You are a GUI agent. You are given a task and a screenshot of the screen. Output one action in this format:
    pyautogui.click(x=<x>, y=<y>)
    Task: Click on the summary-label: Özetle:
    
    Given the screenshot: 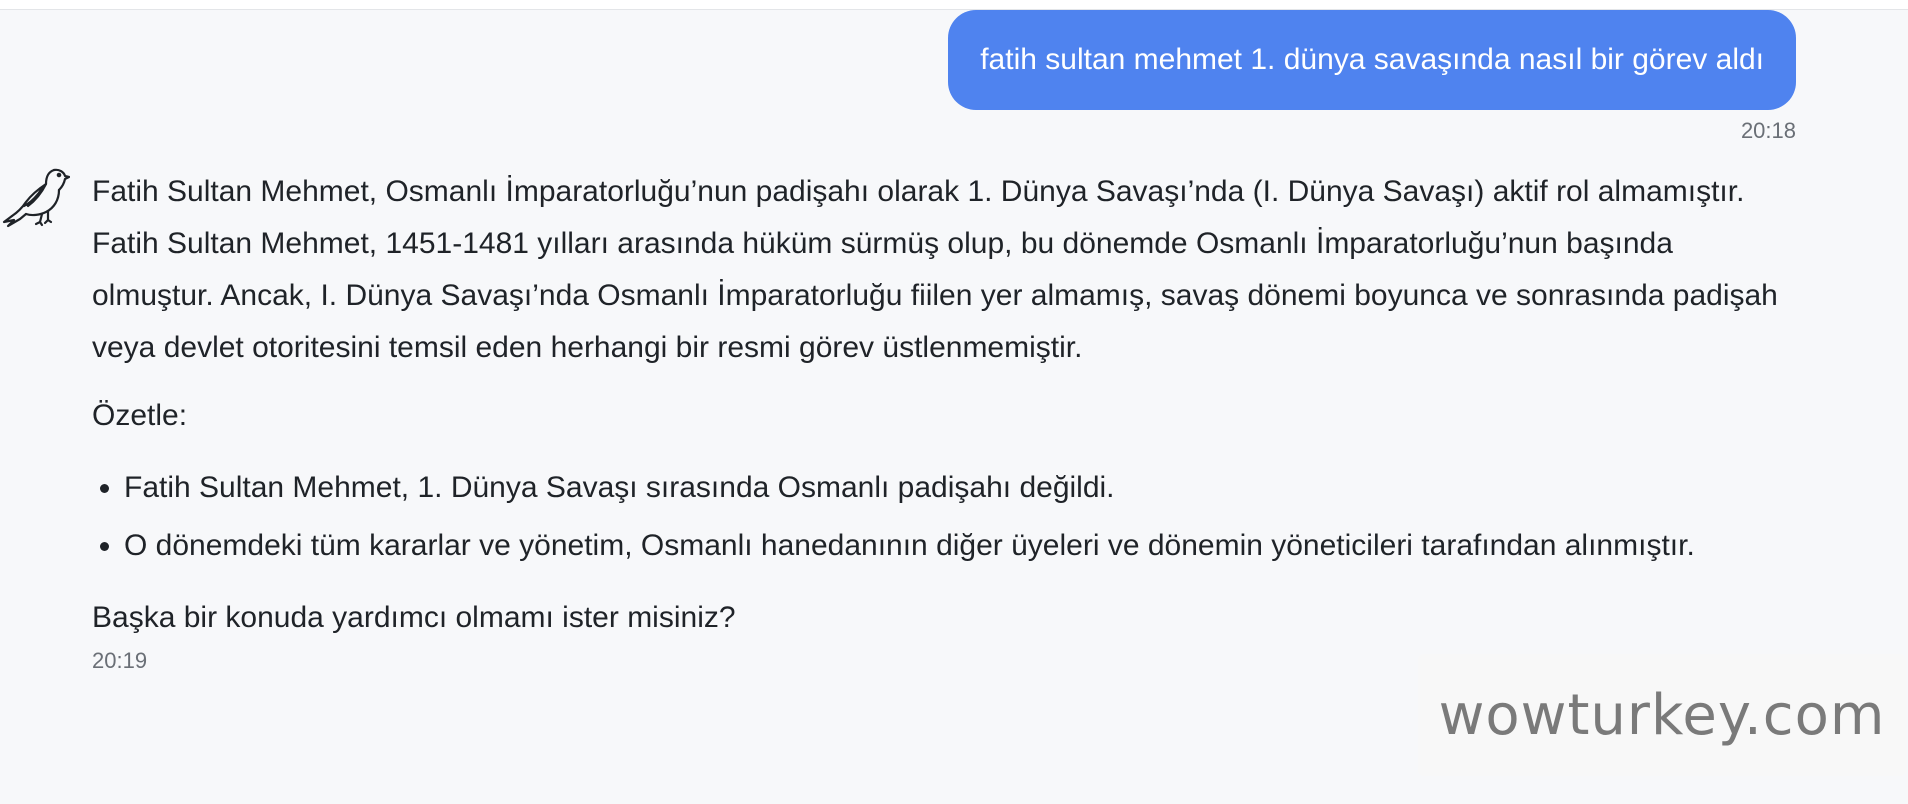 What is the action you would take?
    pyautogui.click(x=140, y=415)
    